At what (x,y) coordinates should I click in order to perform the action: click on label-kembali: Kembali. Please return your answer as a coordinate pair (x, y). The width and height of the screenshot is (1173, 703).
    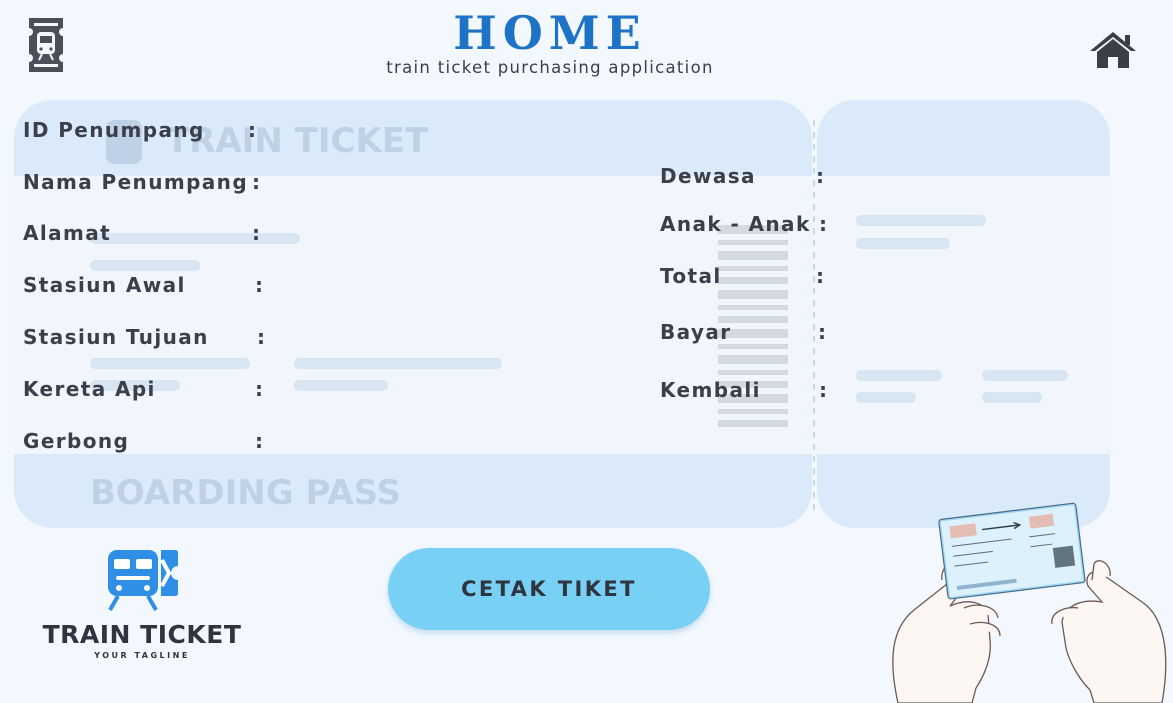
    Looking at the image, I should click on (710, 390).